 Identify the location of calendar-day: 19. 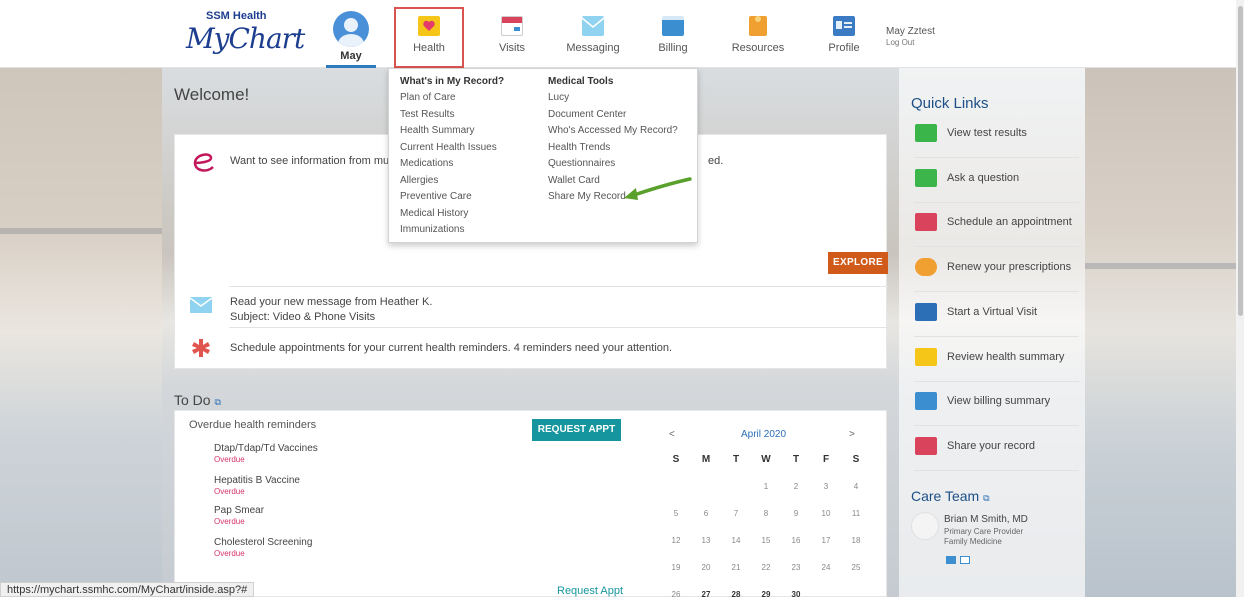
(676, 567).